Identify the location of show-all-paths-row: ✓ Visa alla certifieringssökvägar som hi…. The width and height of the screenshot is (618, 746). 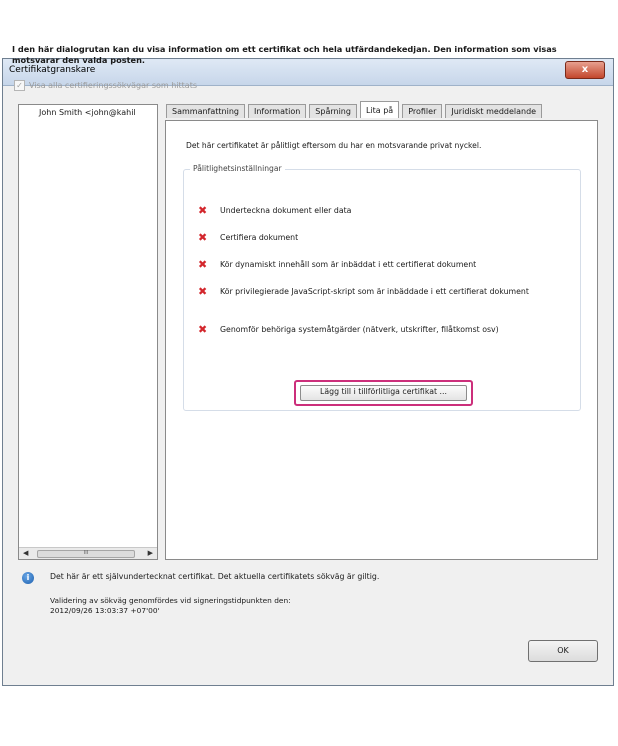
(105, 85).